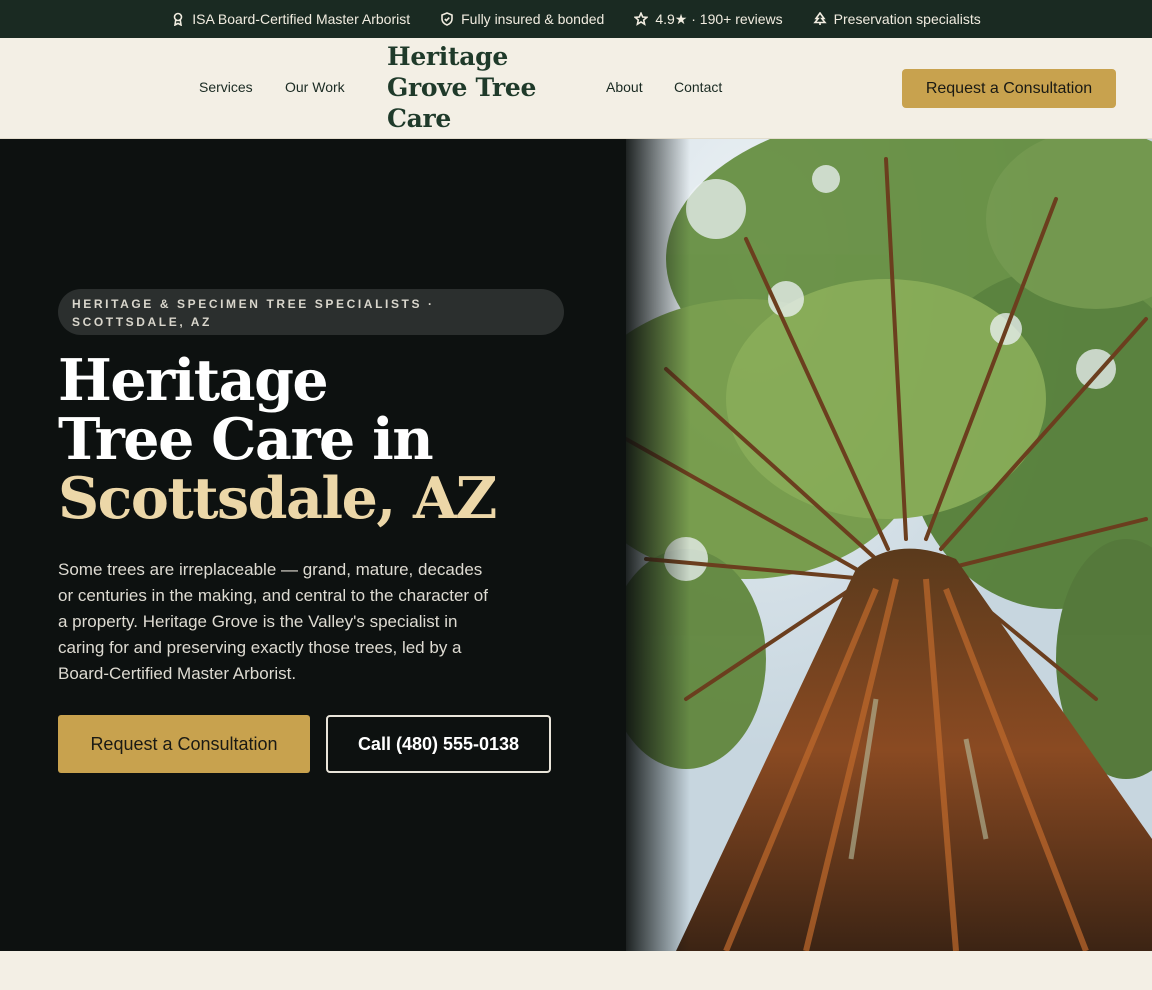  What do you see at coordinates (533, 19) in the screenshot?
I see `trust-item-label: Fully insured & bonded` at bounding box center [533, 19].